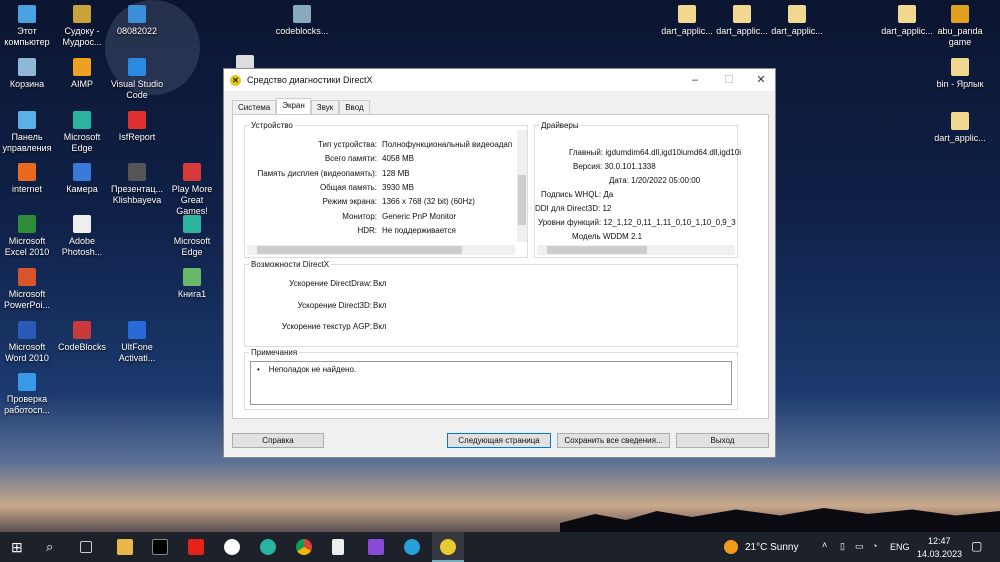 The width and height of the screenshot is (1000, 562). Describe the element at coordinates (192, 284) in the screenshot. I see `desktop-icon: Книга1` at that location.